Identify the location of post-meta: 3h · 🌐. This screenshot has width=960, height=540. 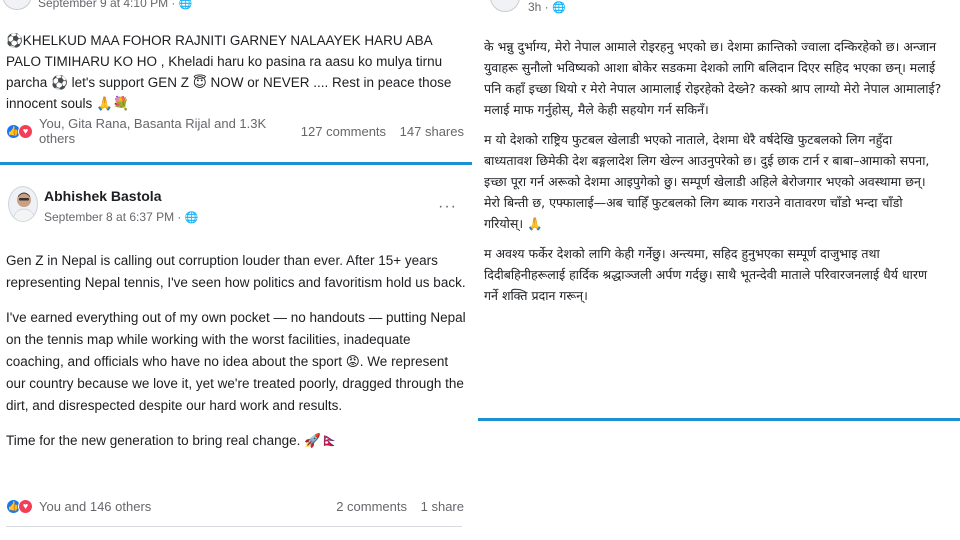
(547, 7).